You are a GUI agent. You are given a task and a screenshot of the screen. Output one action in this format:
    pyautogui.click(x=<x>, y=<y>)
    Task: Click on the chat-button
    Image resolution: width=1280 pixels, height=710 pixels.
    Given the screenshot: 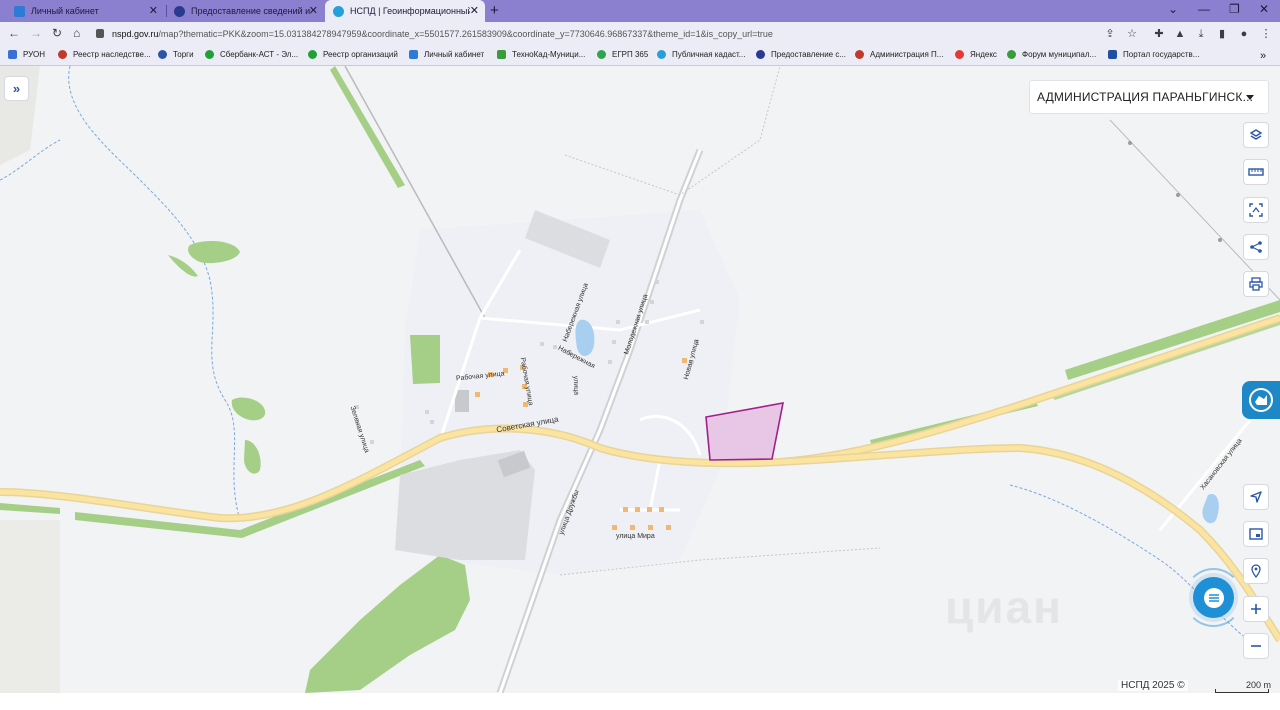 What is the action you would take?
    pyautogui.click(x=1213, y=597)
    